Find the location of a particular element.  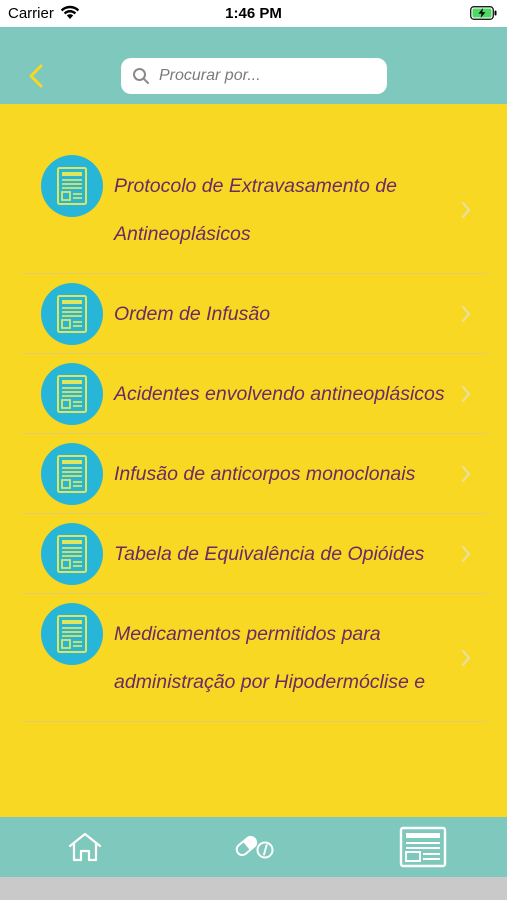

list-item: Ordem de Infusão is located at coordinates (254, 314).